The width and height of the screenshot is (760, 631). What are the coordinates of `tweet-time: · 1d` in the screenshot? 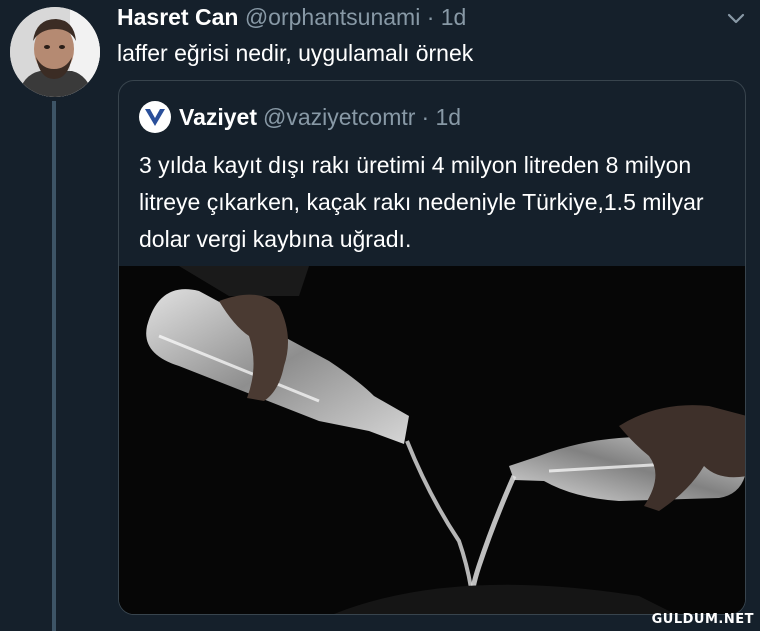 It's located at (447, 17).